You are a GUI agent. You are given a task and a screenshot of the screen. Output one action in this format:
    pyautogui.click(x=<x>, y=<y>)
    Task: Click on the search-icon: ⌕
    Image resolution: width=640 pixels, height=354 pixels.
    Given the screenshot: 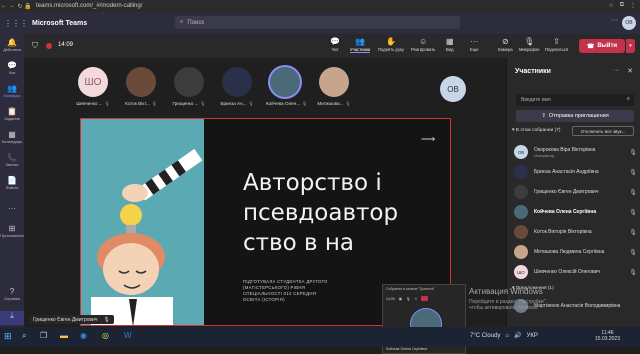 What is the action you would take?
    pyautogui.click(x=24, y=336)
    